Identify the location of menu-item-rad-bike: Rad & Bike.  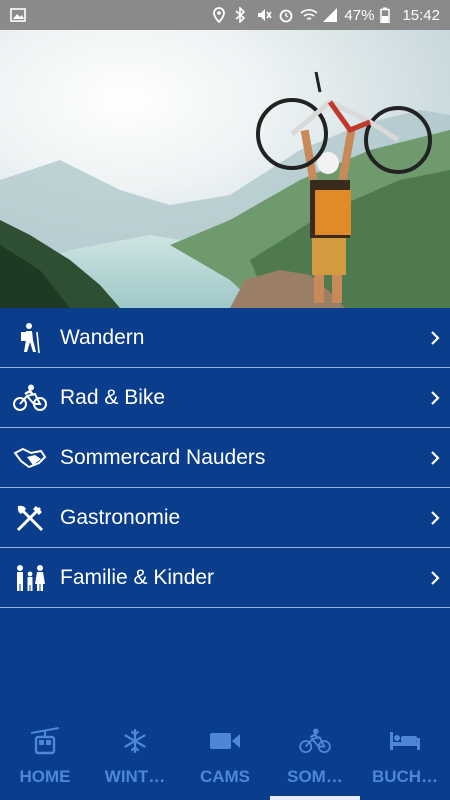
(225, 398).